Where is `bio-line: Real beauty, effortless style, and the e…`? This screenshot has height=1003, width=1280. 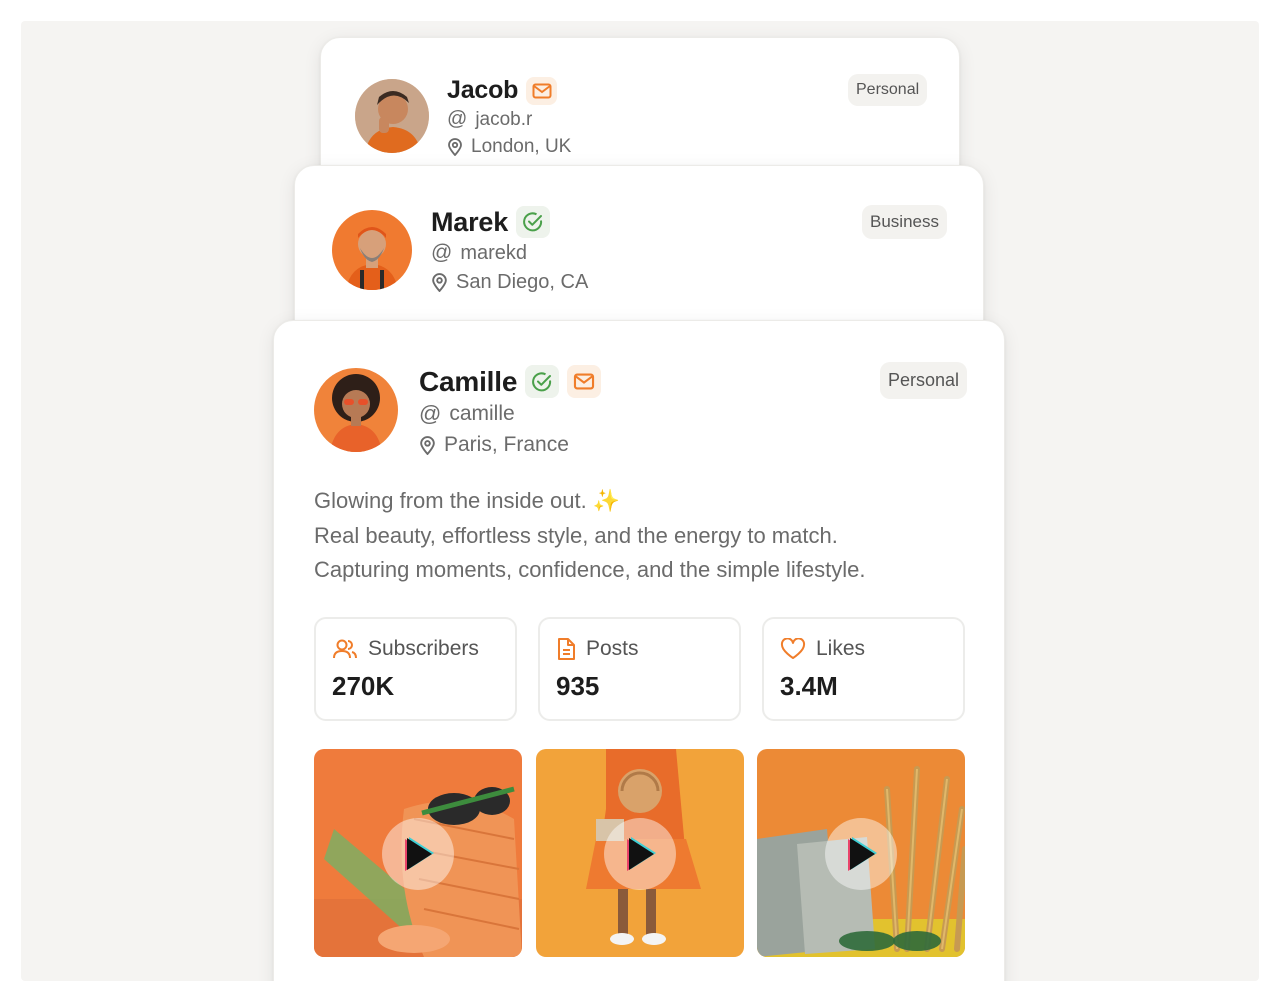
bio-line: Real beauty, effortless style, and the e… is located at coordinates (576, 535).